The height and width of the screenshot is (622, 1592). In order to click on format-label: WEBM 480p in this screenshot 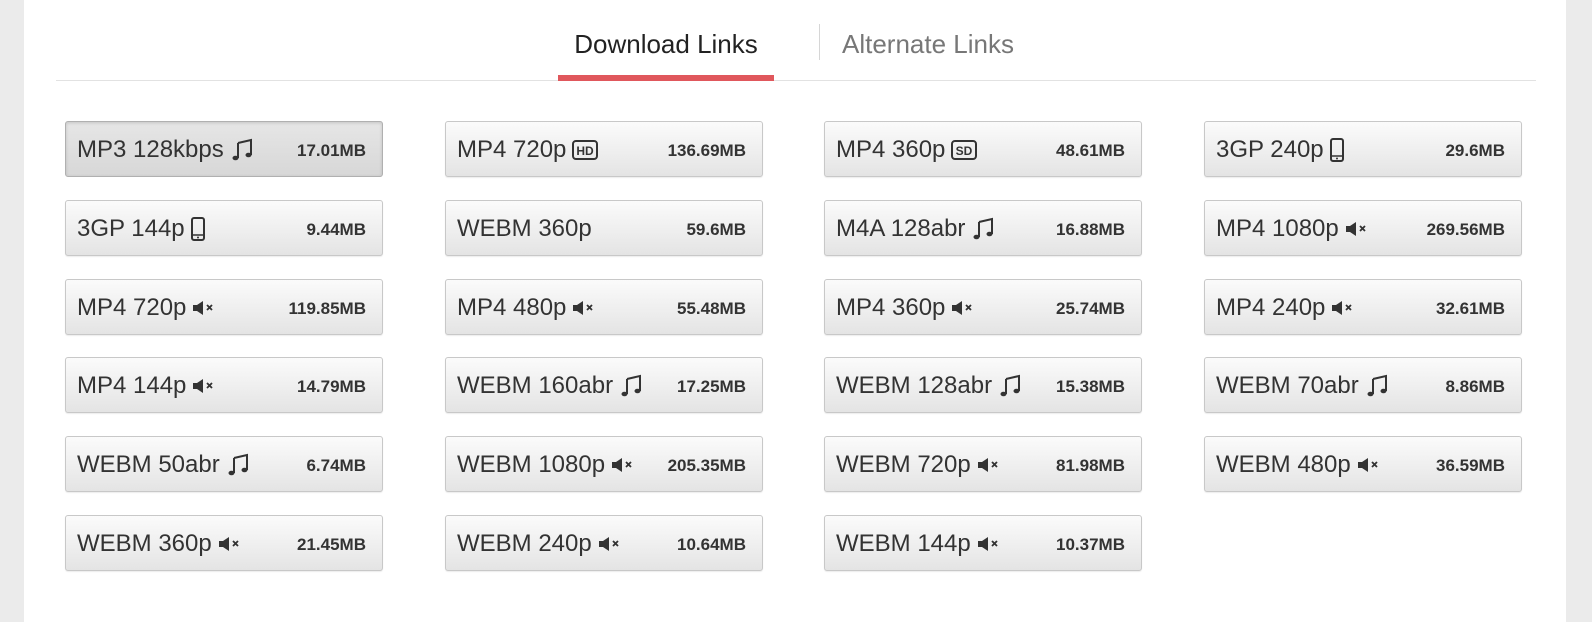, I will do `click(1283, 464)`.